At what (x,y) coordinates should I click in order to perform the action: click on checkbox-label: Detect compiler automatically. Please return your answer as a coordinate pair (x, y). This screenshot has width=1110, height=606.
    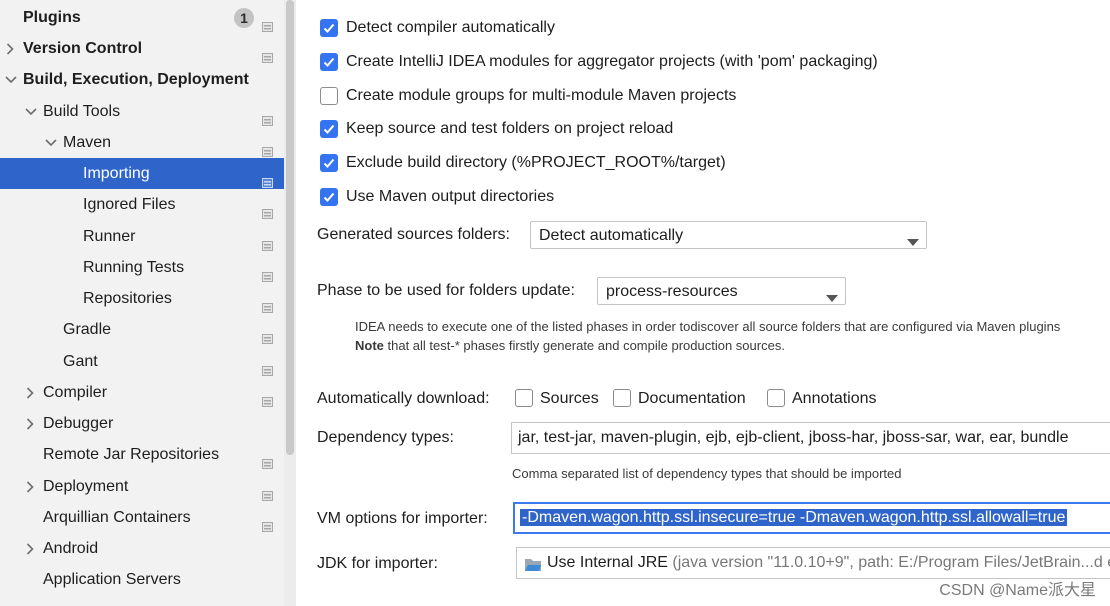
    Looking at the image, I should click on (450, 27).